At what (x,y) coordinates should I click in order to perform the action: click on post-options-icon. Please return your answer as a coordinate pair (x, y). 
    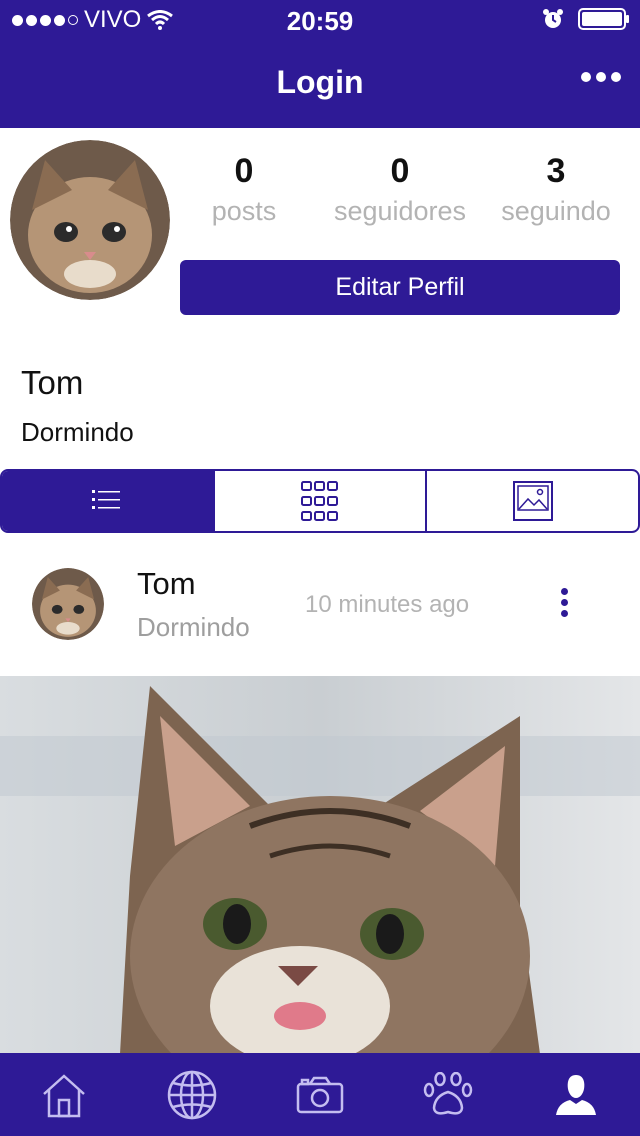
    Looking at the image, I should click on (564, 605).